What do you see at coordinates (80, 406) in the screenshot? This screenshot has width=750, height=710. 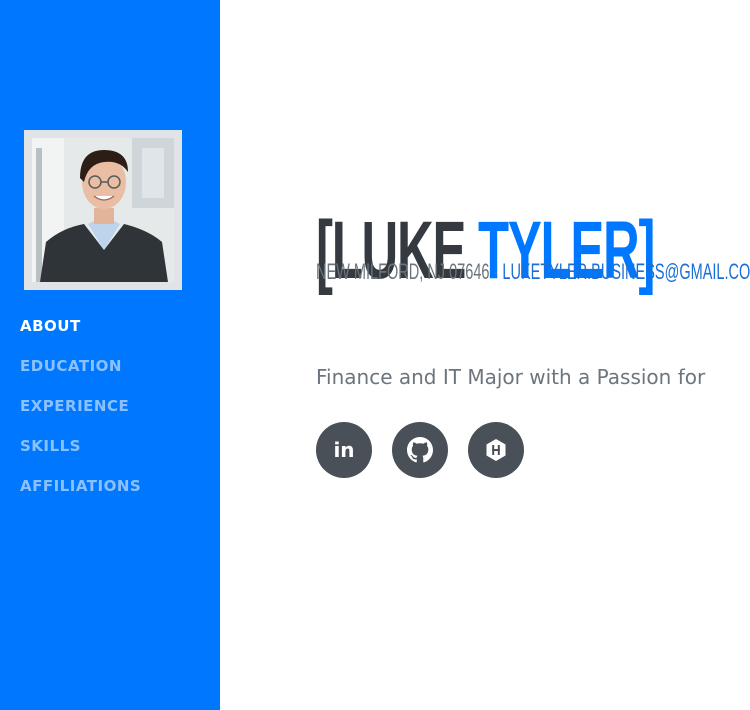 I see `nav-link-experience: EXPERIENCE` at bounding box center [80, 406].